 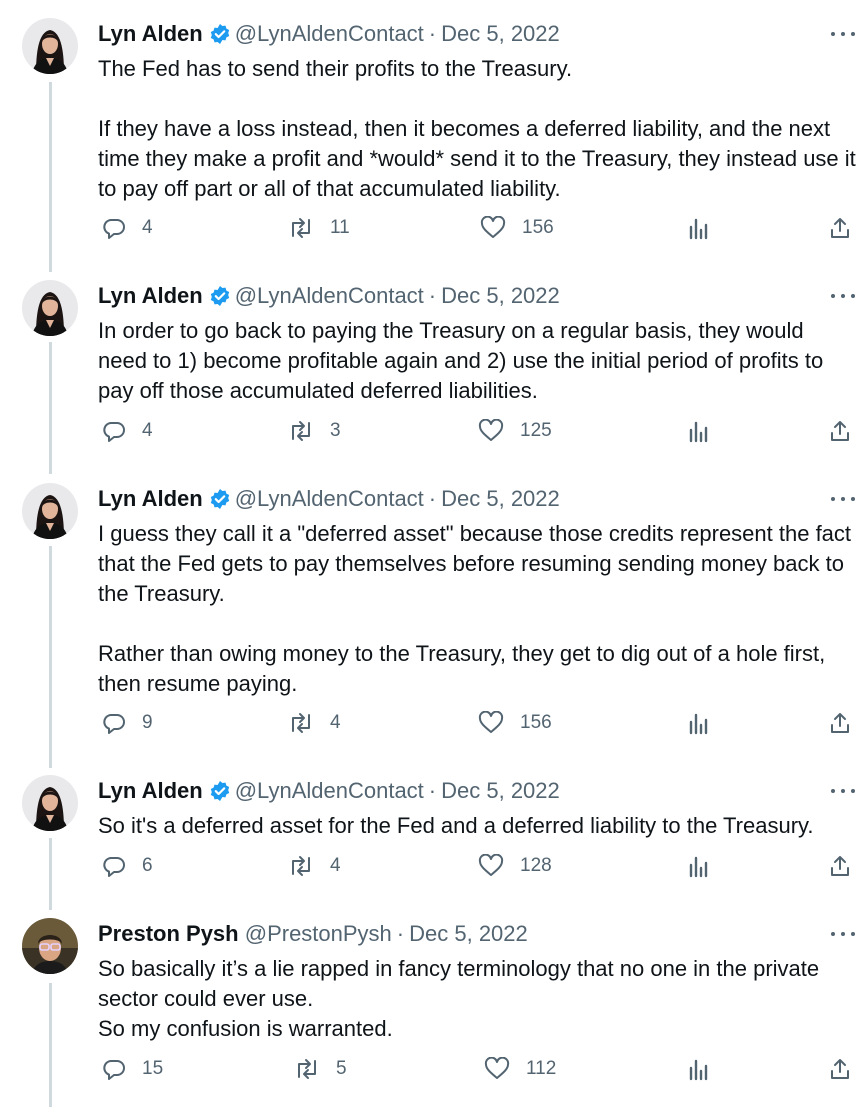 I want to click on reply-count: 9, so click(x=147, y=722).